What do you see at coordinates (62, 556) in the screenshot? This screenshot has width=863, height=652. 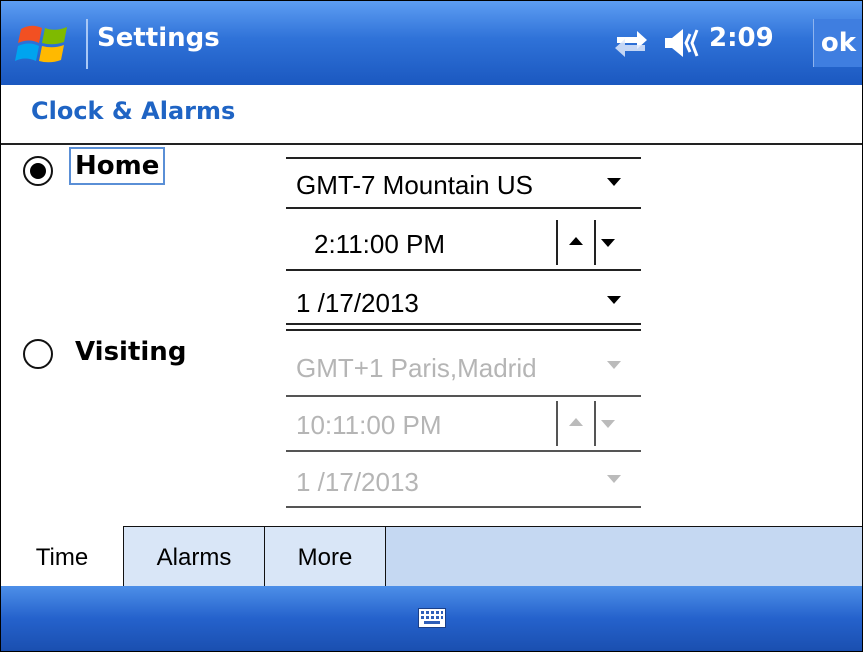 I see `tab-time: Time` at bounding box center [62, 556].